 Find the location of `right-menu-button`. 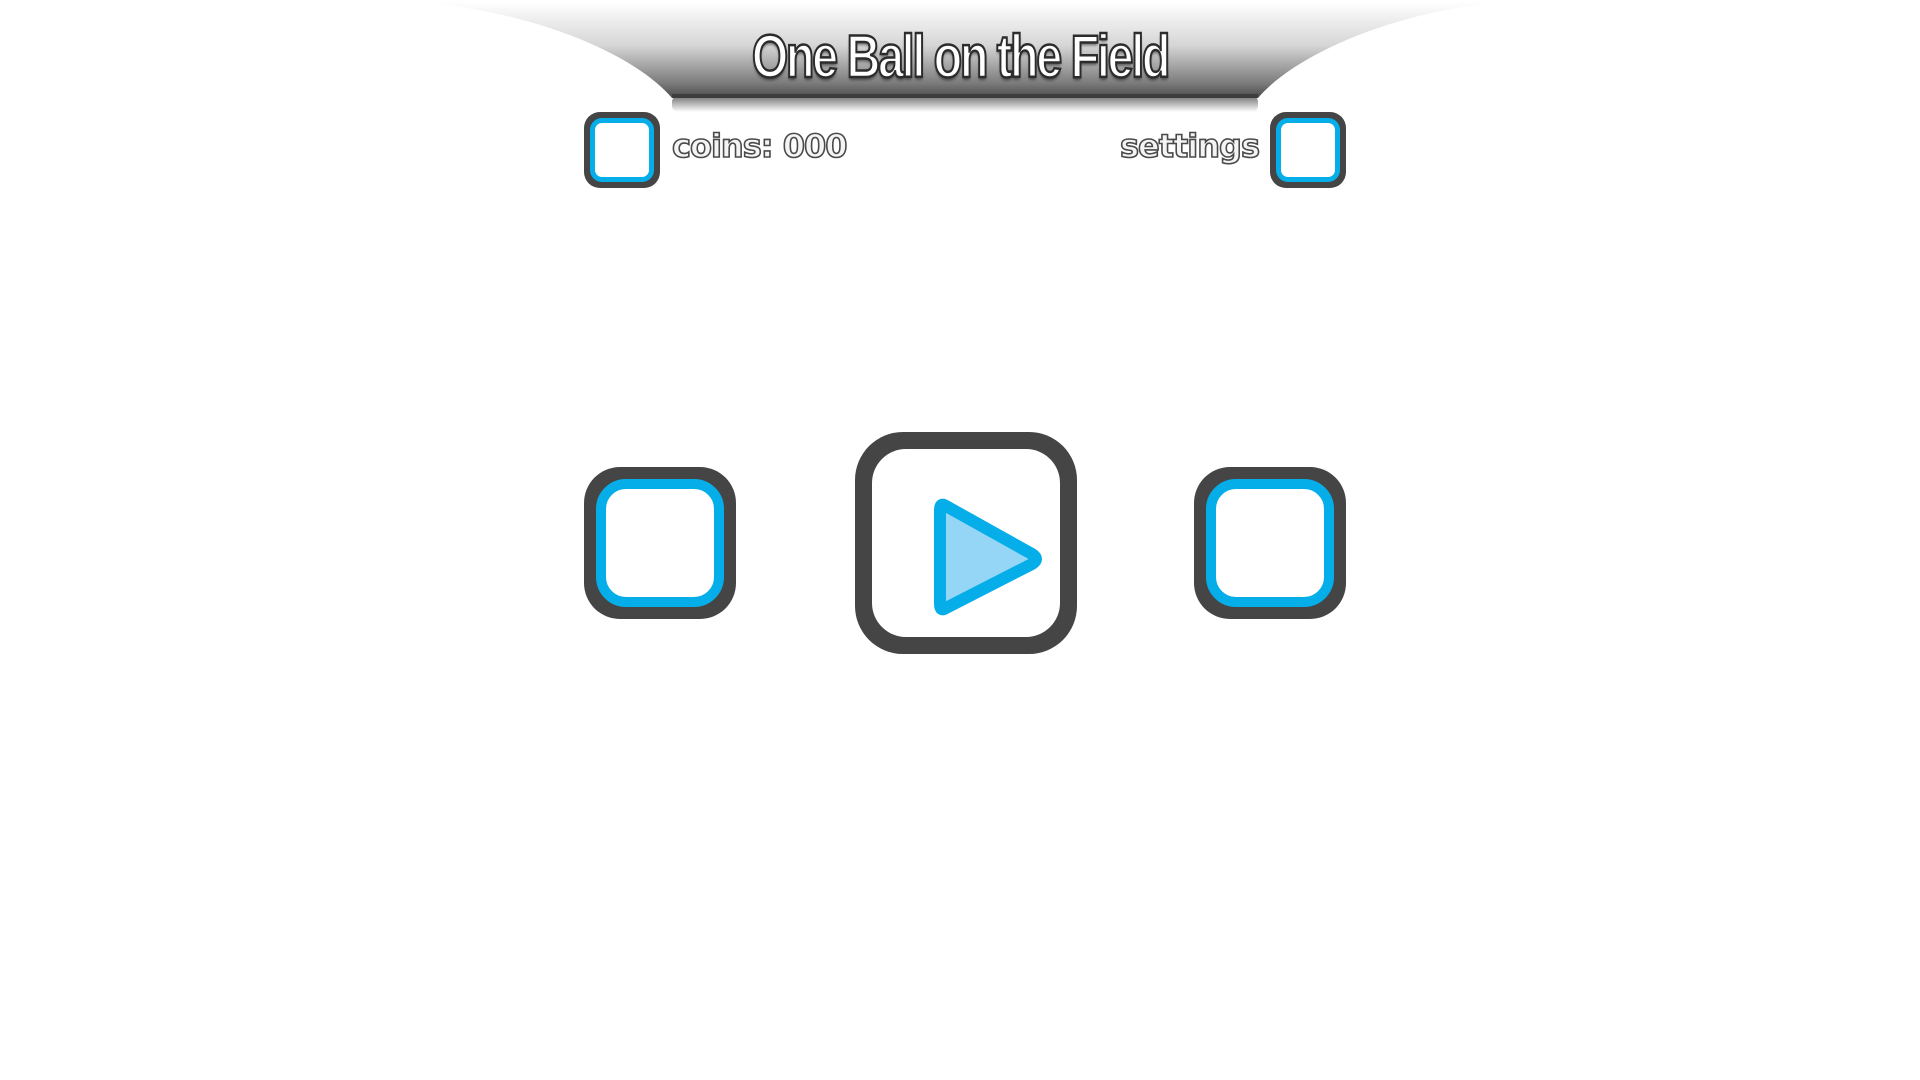

right-menu-button is located at coordinates (1270, 543).